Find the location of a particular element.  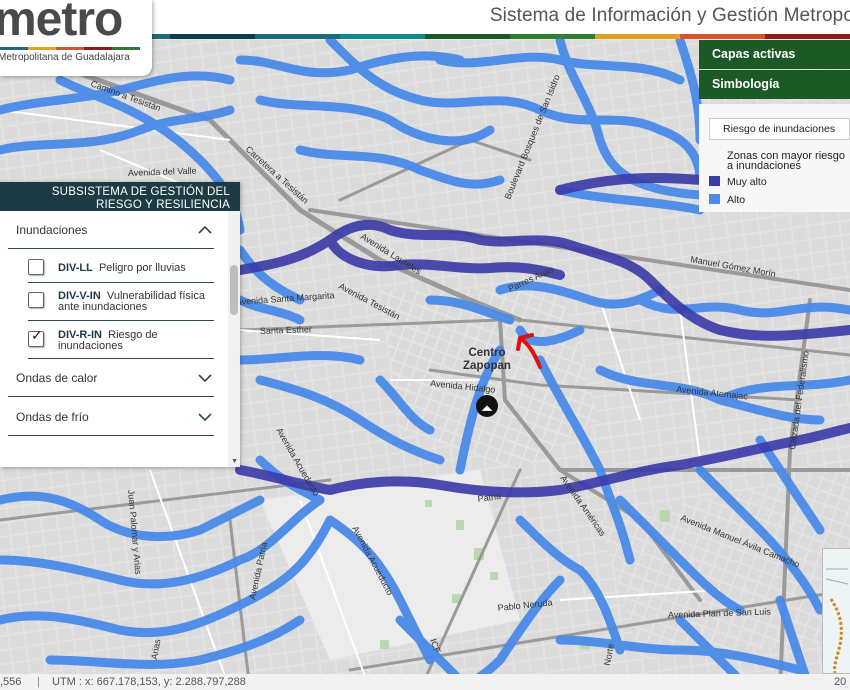

section-label: Ondas de frío is located at coordinates (52, 416).